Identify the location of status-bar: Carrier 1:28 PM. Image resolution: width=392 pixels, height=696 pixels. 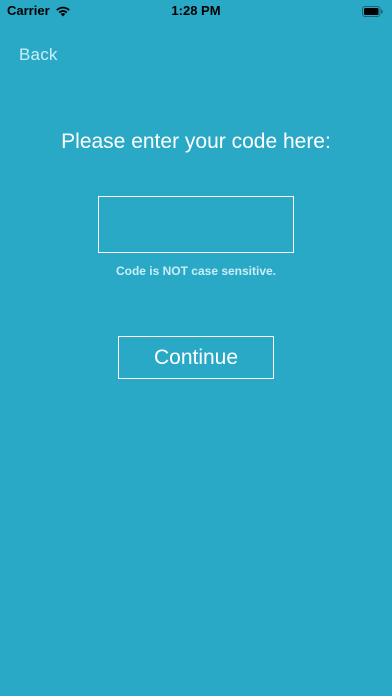
(196, 11).